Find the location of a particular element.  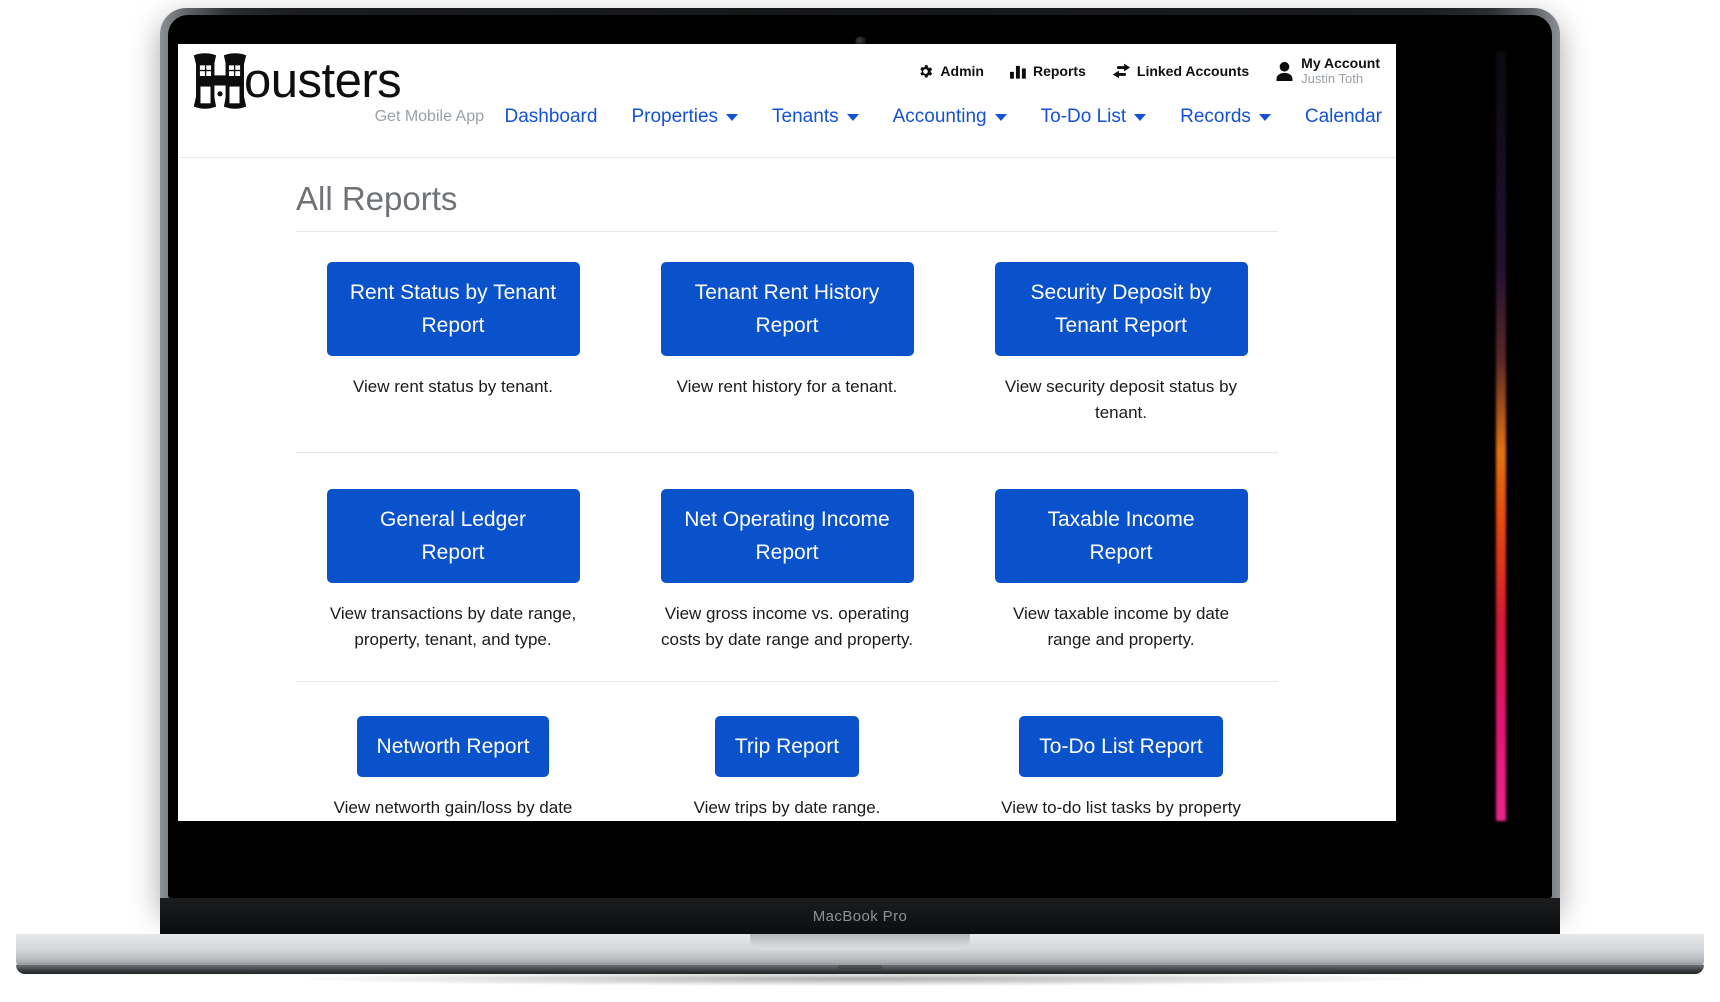

report-button-tenant-rent-history: Tenant Rent History Report is located at coordinates (787, 309).